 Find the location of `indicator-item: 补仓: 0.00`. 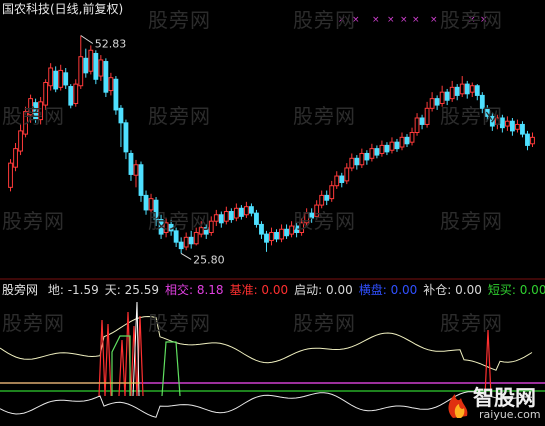

indicator-item: 补仓: 0.00 is located at coordinates (452, 290).